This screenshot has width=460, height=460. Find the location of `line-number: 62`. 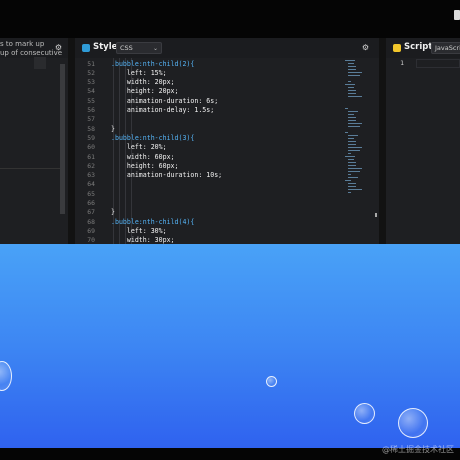

line-number: 62 is located at coordinates (91, 165).